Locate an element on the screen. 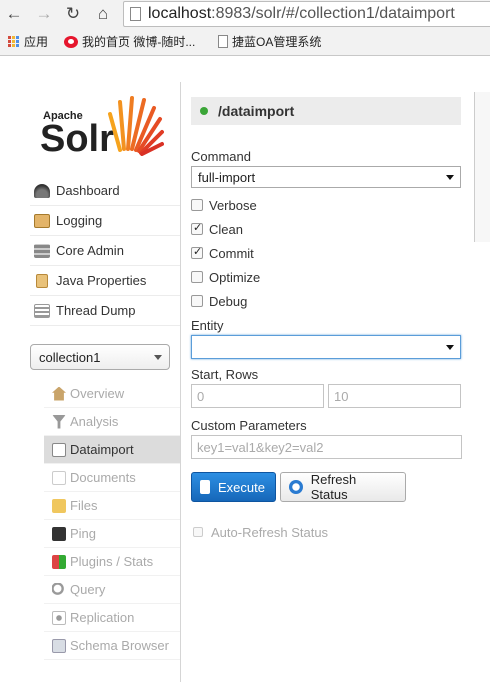  debug-checkbox is located at coordinates (197, 301).